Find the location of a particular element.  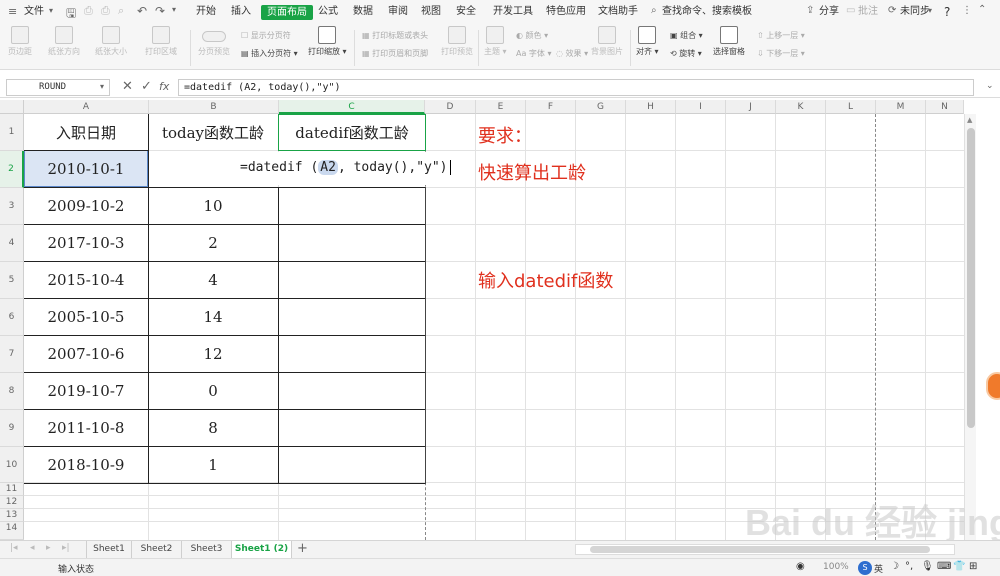

save-icon: 🖫 is located at coordinates (71, 14).